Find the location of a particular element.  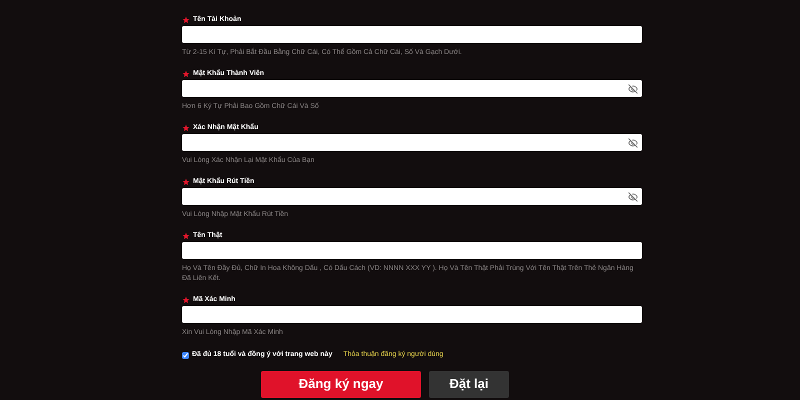

agreement-checkbox is located at coordinates (185, 355).